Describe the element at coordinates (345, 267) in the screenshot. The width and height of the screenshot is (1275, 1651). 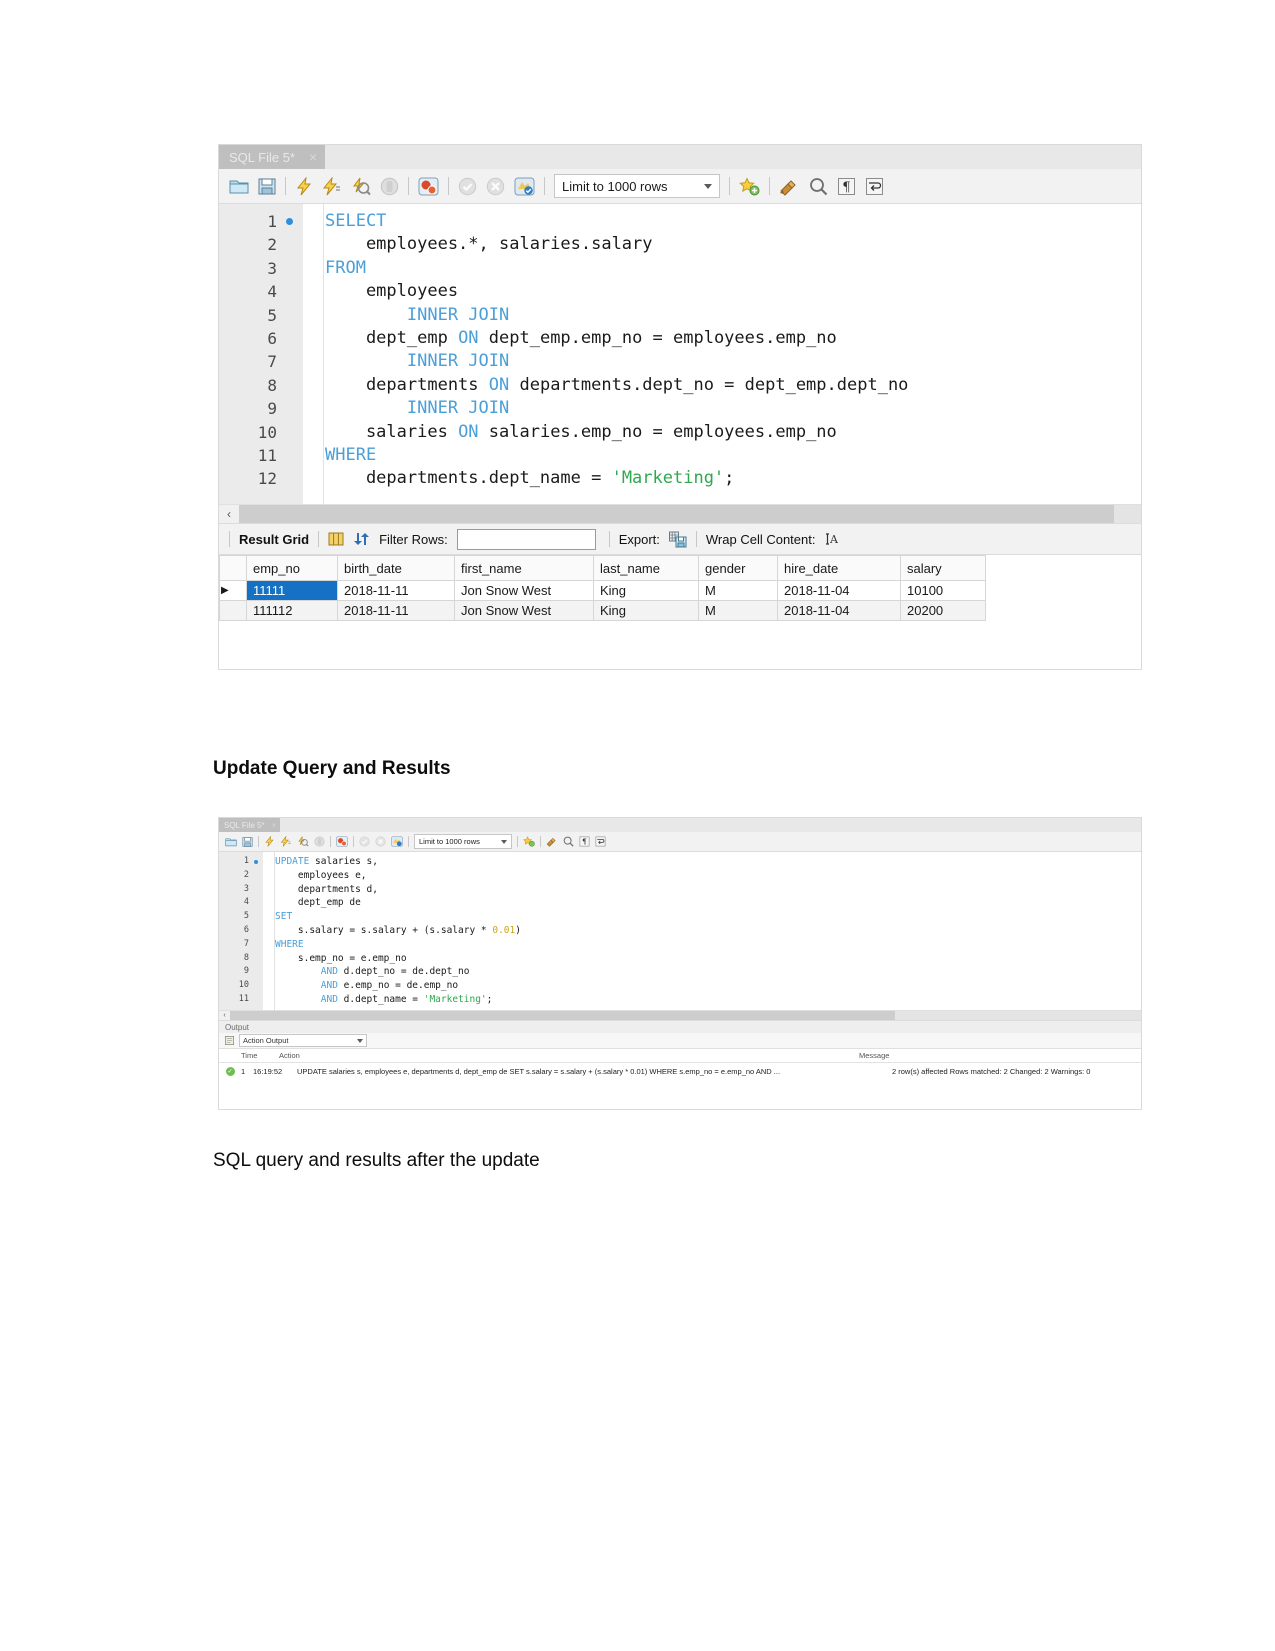
I see `code-token: FROM` at that location.